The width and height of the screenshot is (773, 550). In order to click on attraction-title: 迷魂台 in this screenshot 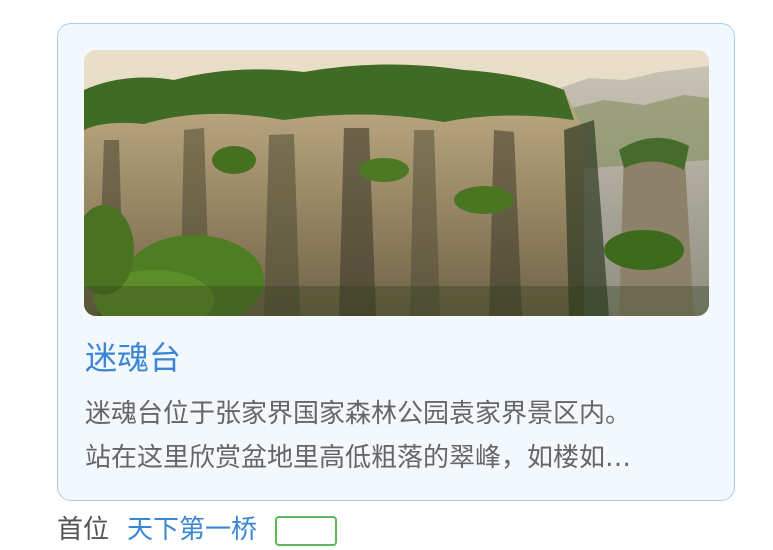, I will do `click(133, 358)`.